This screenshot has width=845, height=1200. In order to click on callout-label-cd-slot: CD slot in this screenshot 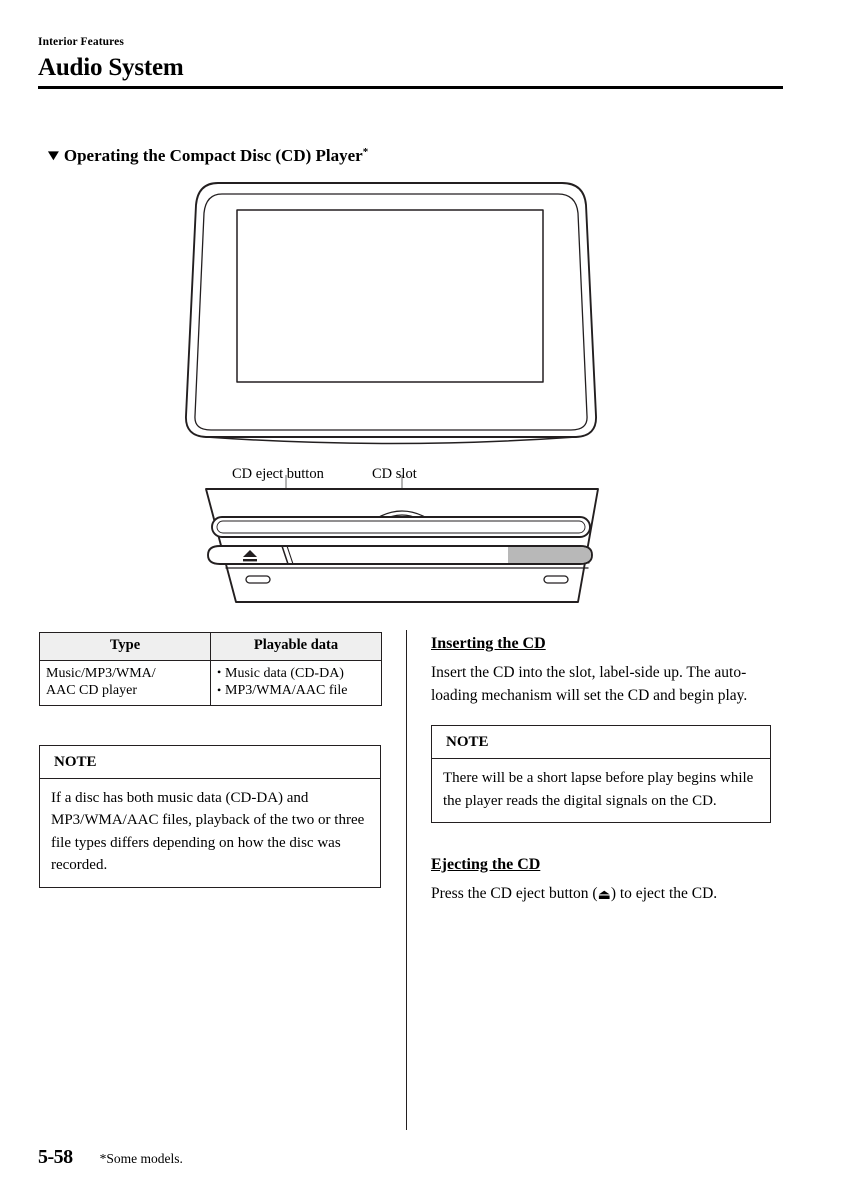, I will do `click(394, 474)`.